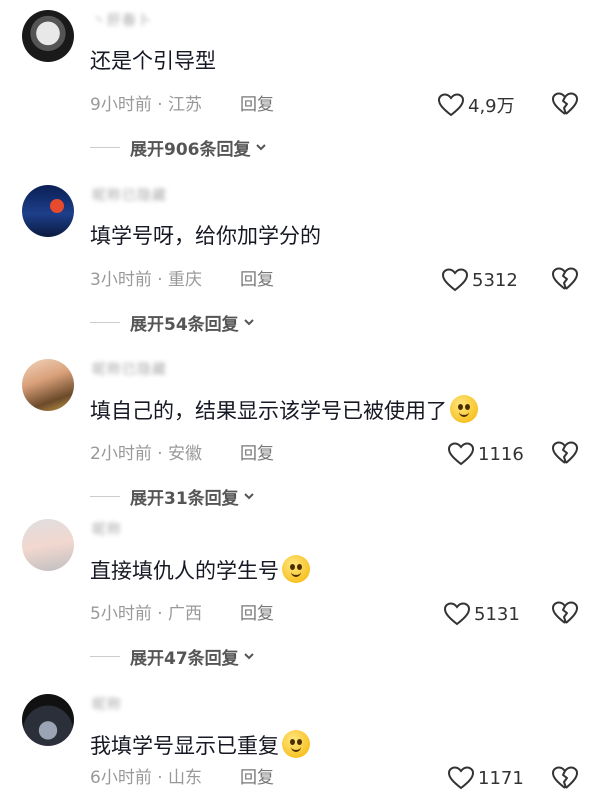 Image resolution: width=591 pixels, height=800 pixels. I want to click on comment-time-location: 2小时前 · 安徽, so click(146, 454).